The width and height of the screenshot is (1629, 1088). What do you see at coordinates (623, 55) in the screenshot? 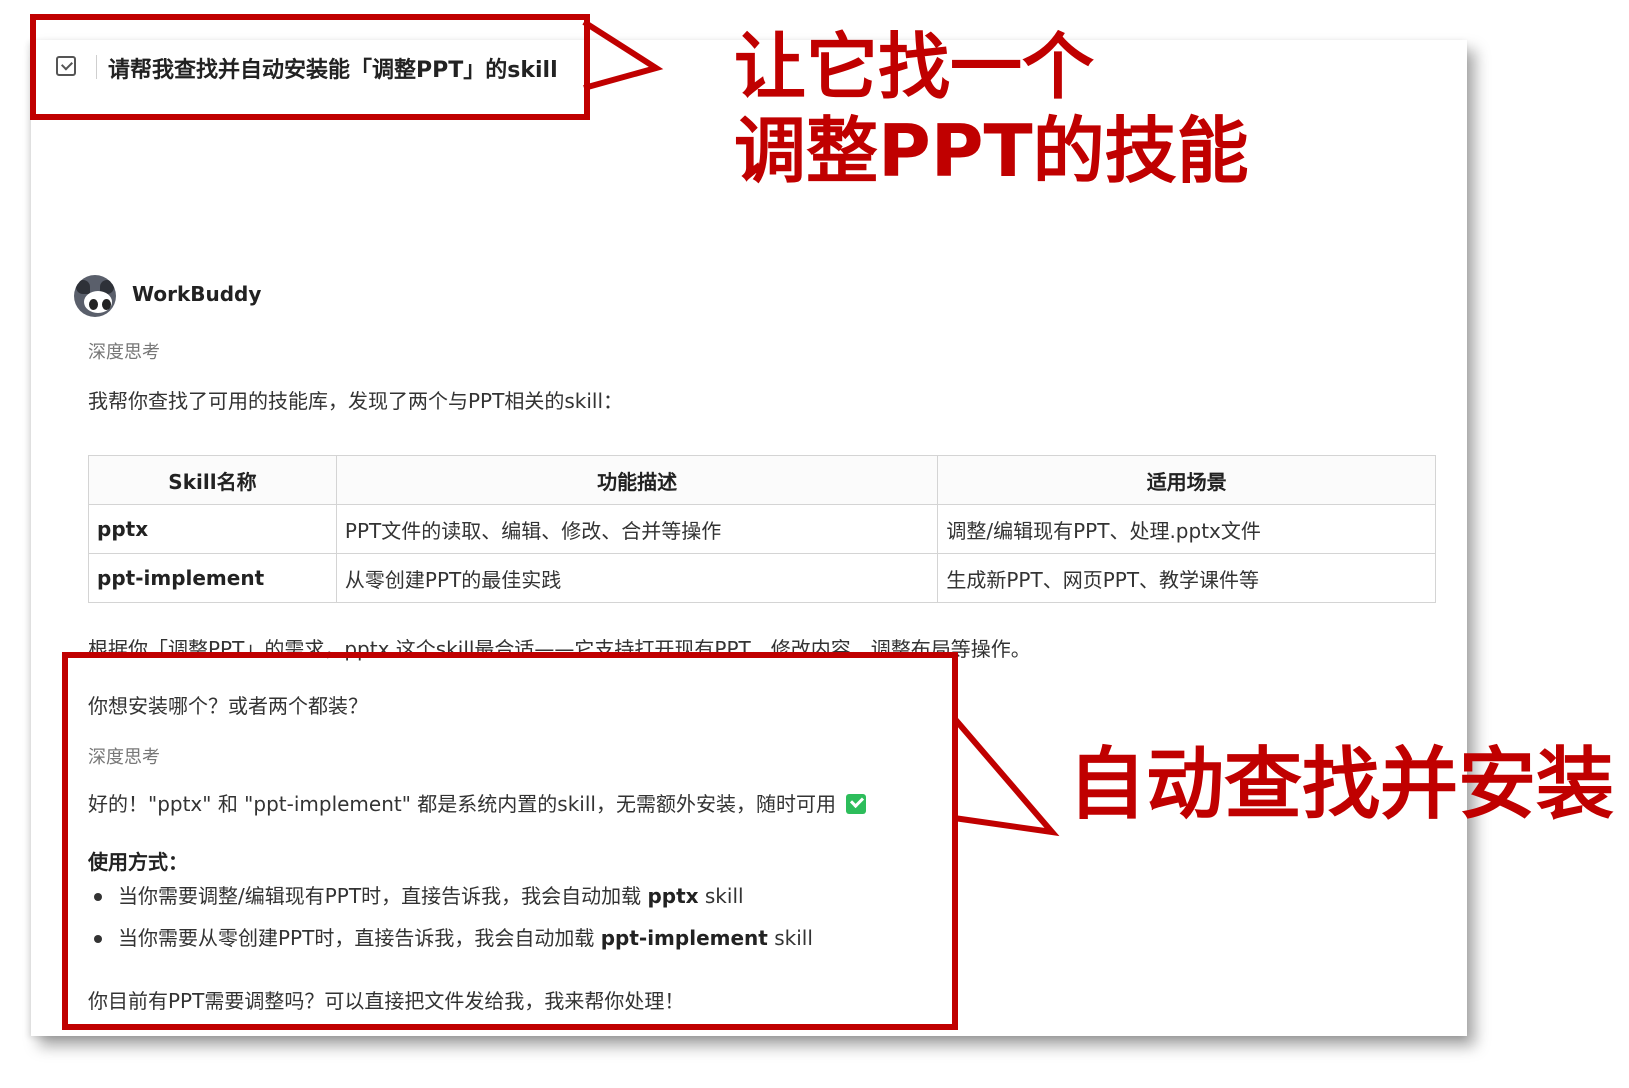
I see `callout-arrow-top` at bounding box center [623, 55].